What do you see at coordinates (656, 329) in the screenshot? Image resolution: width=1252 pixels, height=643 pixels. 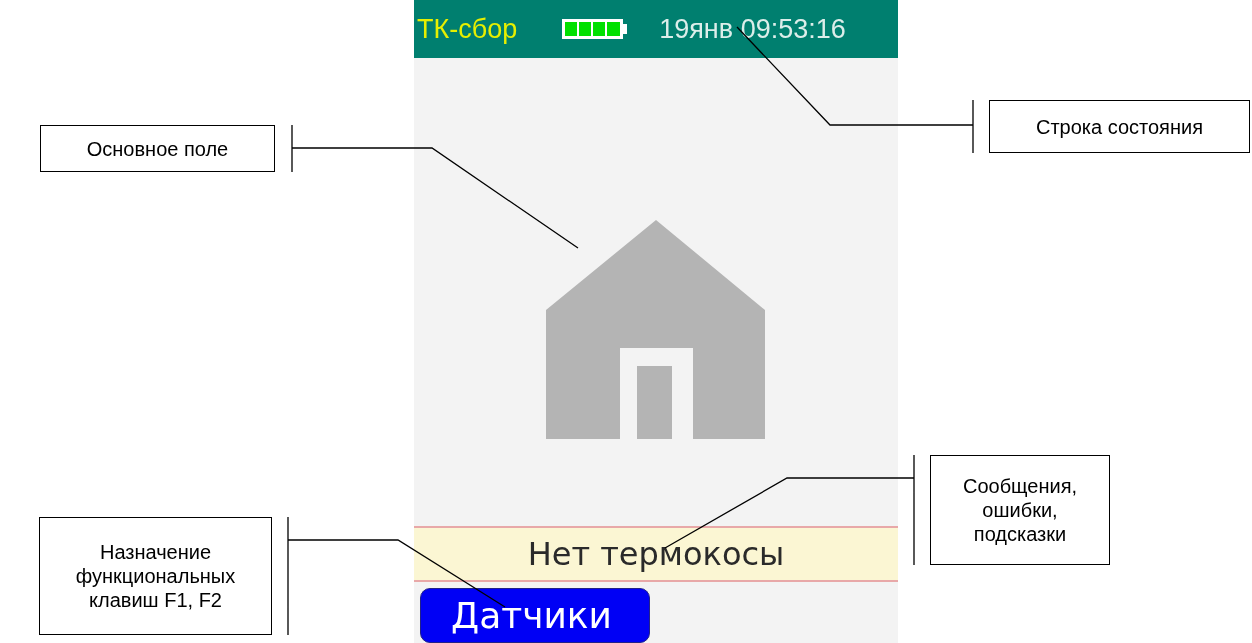 I see `house-icon` at bounding box center [656, 329].